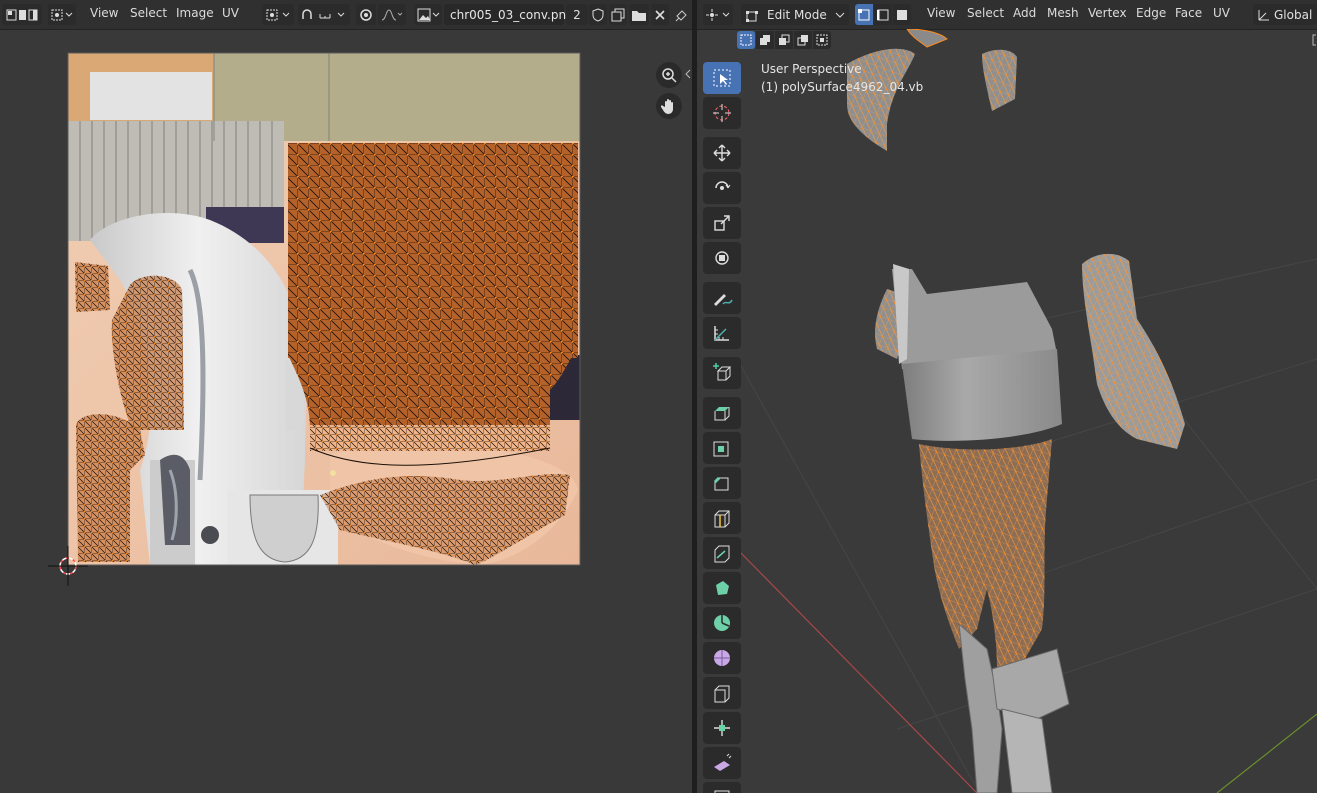 The width and height of the screenshot is (1317, 793). I want to click on menu-uv: UV, so click(1221, 13).